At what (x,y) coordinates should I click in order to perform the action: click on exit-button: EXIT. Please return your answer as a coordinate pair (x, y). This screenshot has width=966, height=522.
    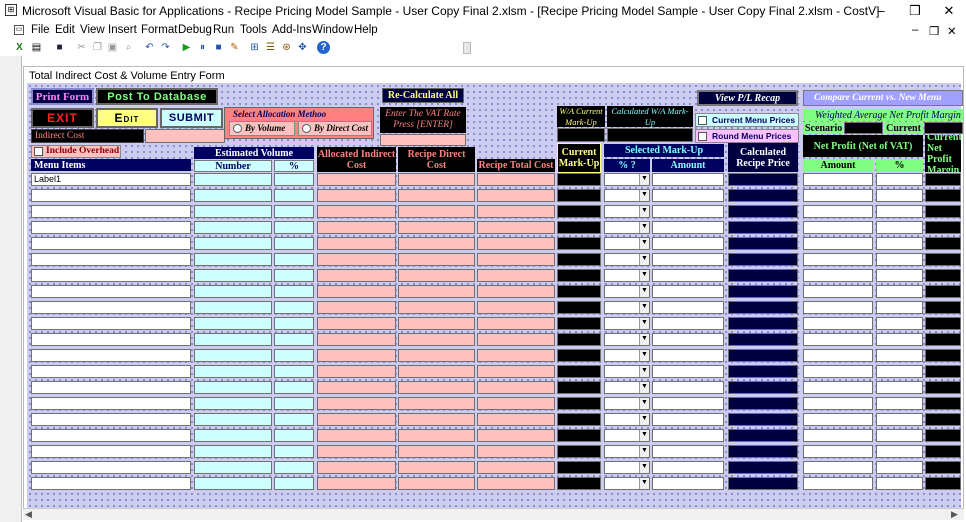
    Looking at the image, I should click on (62, 118).